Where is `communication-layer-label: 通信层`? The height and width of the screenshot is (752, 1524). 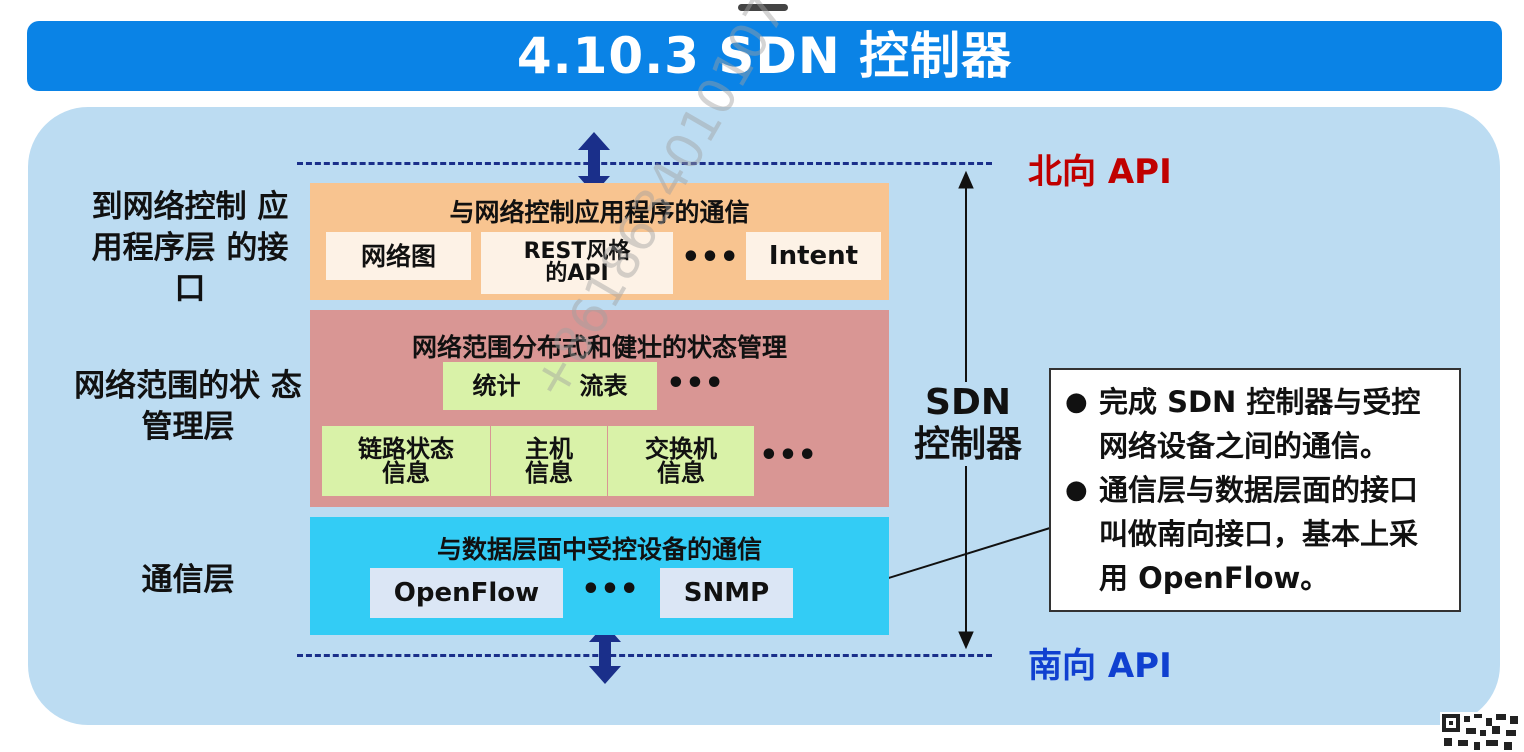 communication-layer-label: 通信层 is located at coordinates (188, 580).